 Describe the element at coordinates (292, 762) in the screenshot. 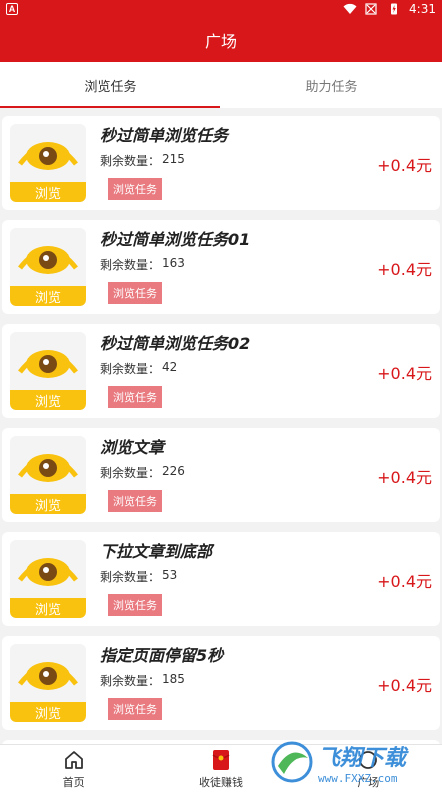

I see `watermark-logo-icon` at that location.